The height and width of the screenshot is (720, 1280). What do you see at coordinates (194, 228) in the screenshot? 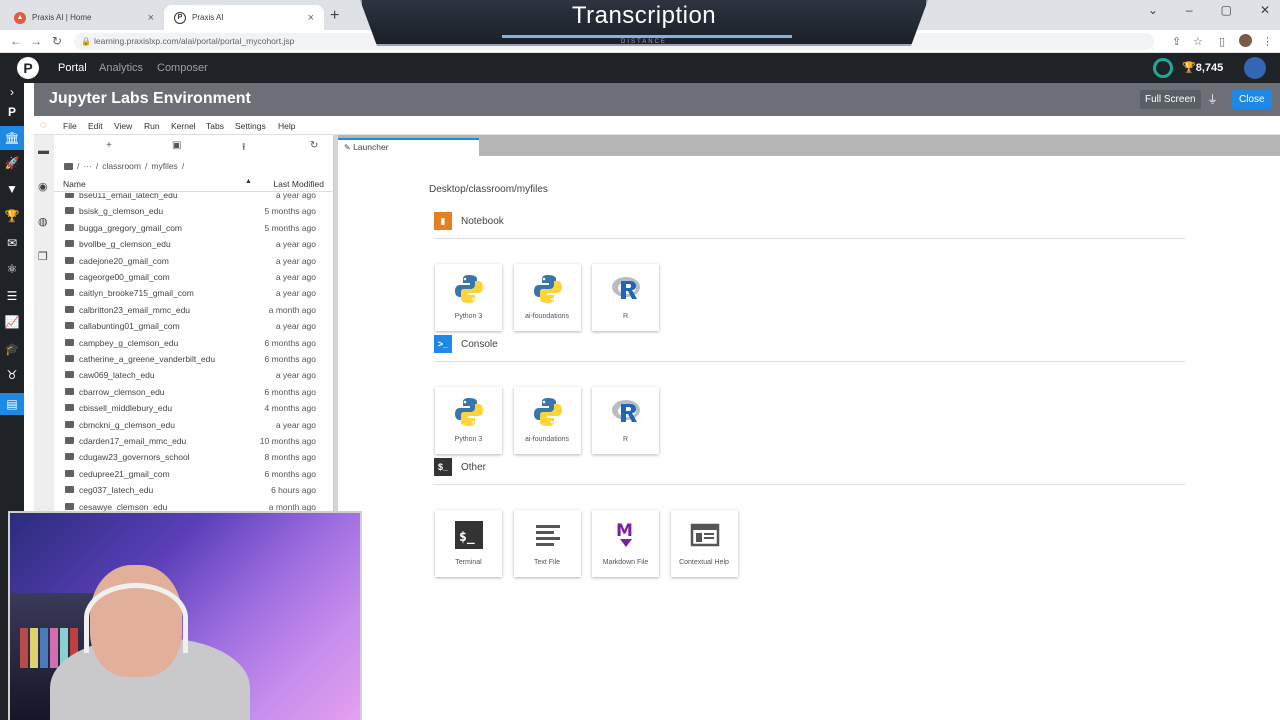
I see `file-row: bugga_gregory_gmail_com 5 months ago` at bounding box center [194, 228].